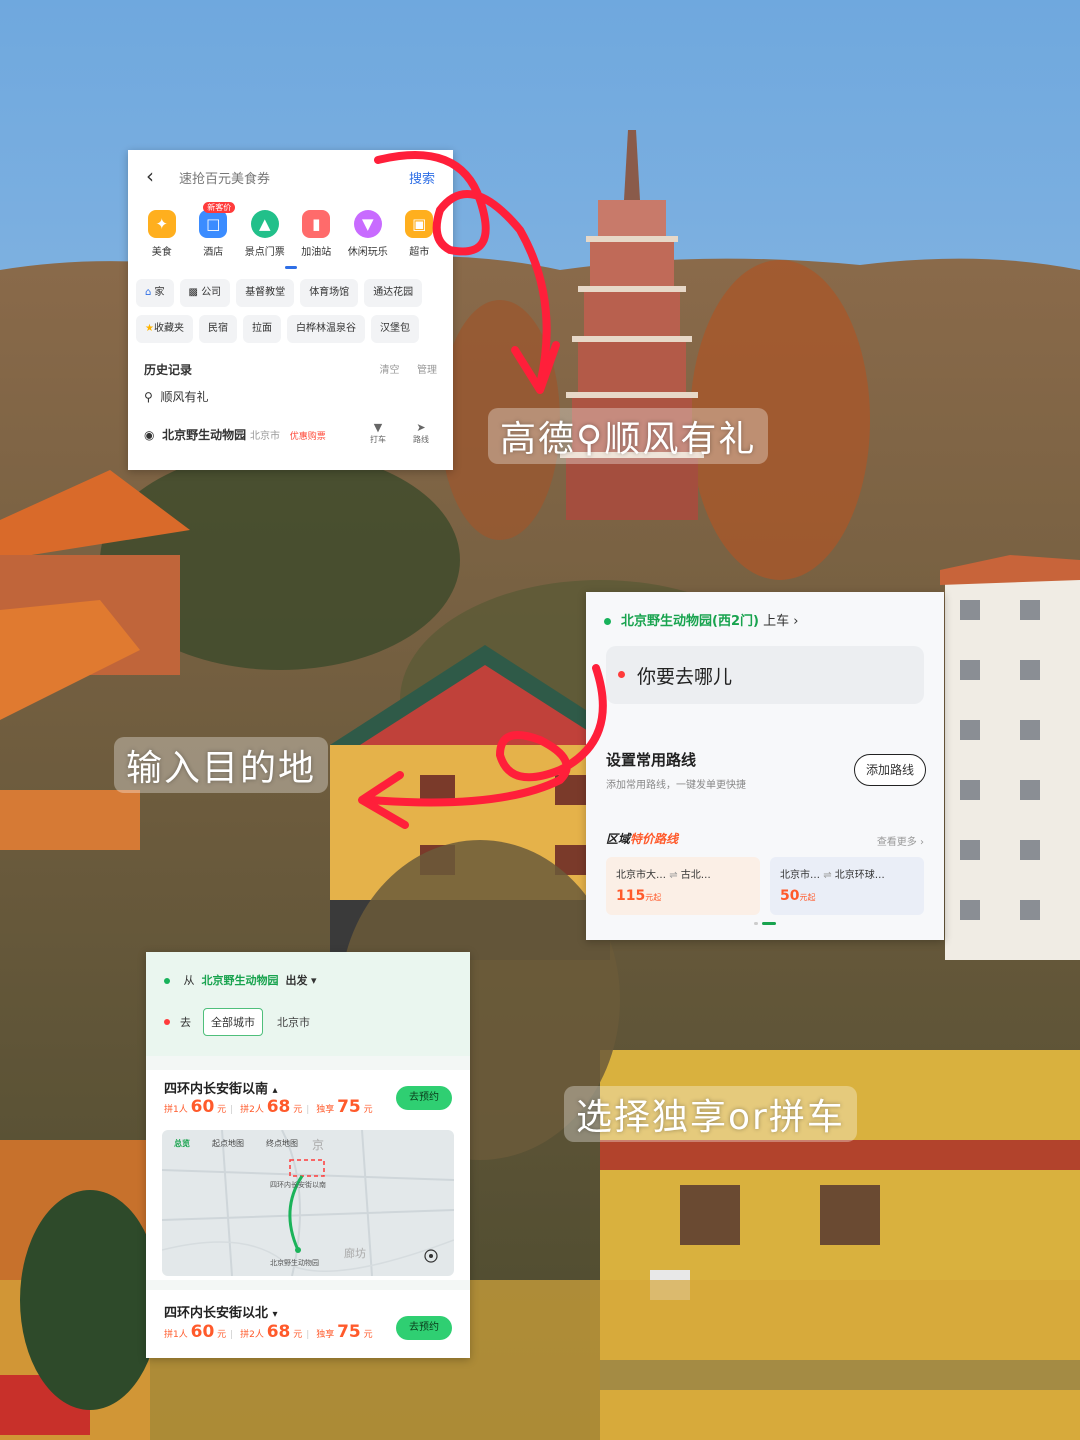  Describe the element at coordinates (710, 1117) in the screenshot. I see `annotation-text: 选择独享or拼车` at that location.